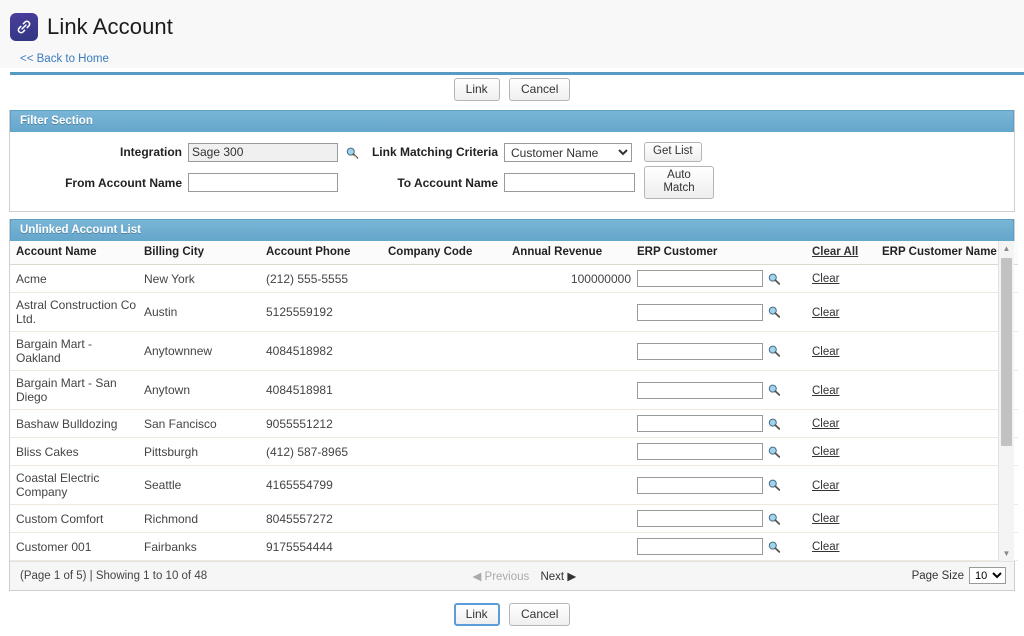  What do you see at coordinates (937, 575) in the screenshot?
I see `page-size-label: Page Size` at bounding box center [937, 575].